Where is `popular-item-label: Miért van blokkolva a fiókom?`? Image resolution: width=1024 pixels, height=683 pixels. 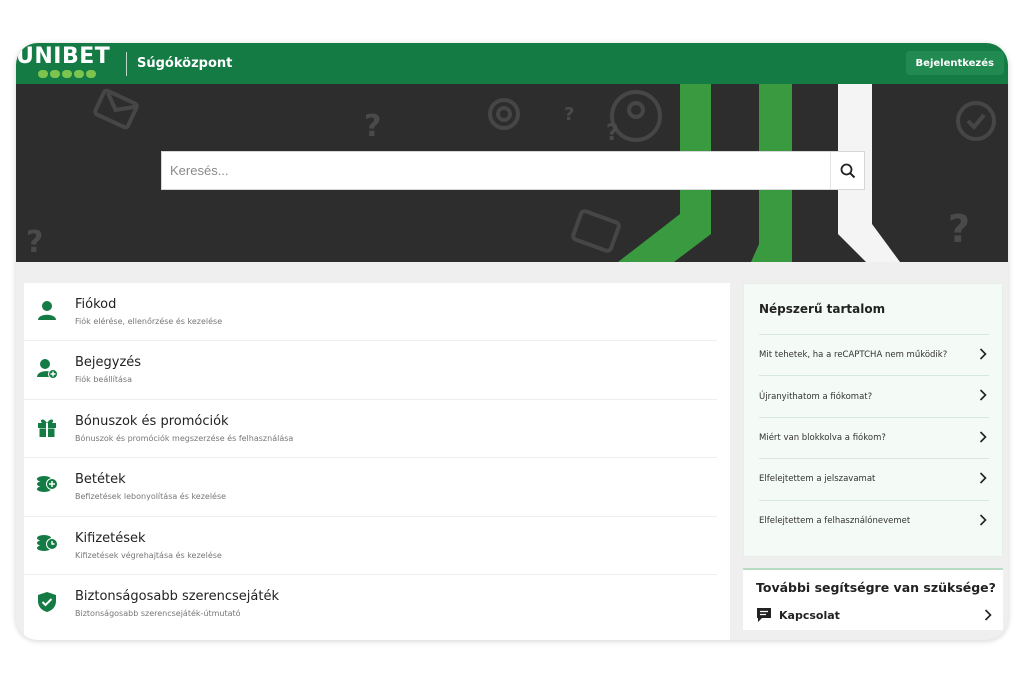 popular-item-label: Miért van blokkolva a fiókom? is located at coordinates (822, 437).